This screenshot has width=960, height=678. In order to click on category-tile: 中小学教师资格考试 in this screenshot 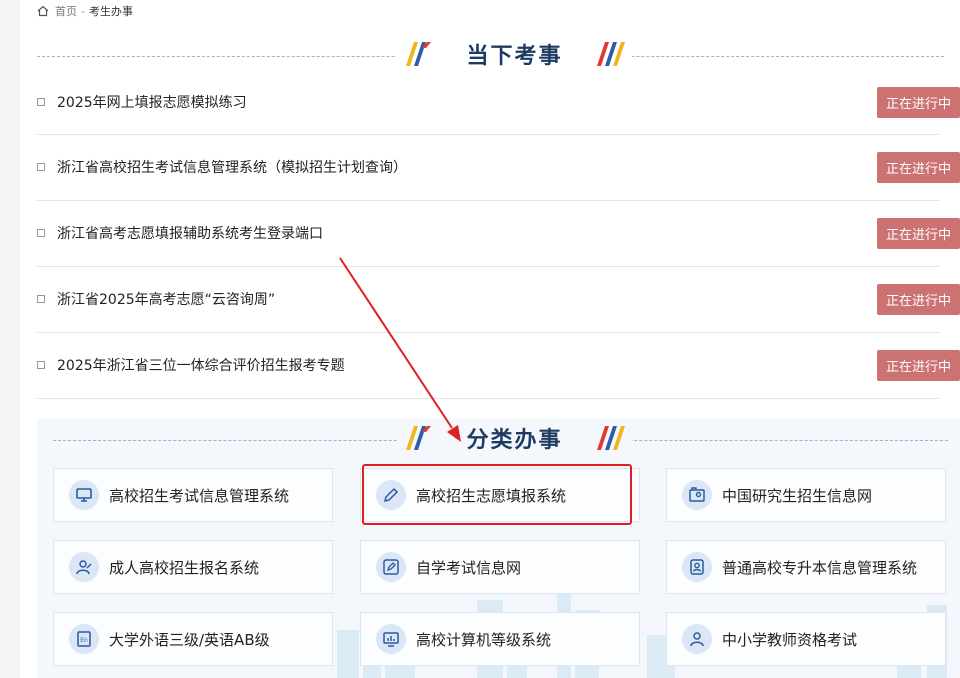, I will do `click(806, 639)`.